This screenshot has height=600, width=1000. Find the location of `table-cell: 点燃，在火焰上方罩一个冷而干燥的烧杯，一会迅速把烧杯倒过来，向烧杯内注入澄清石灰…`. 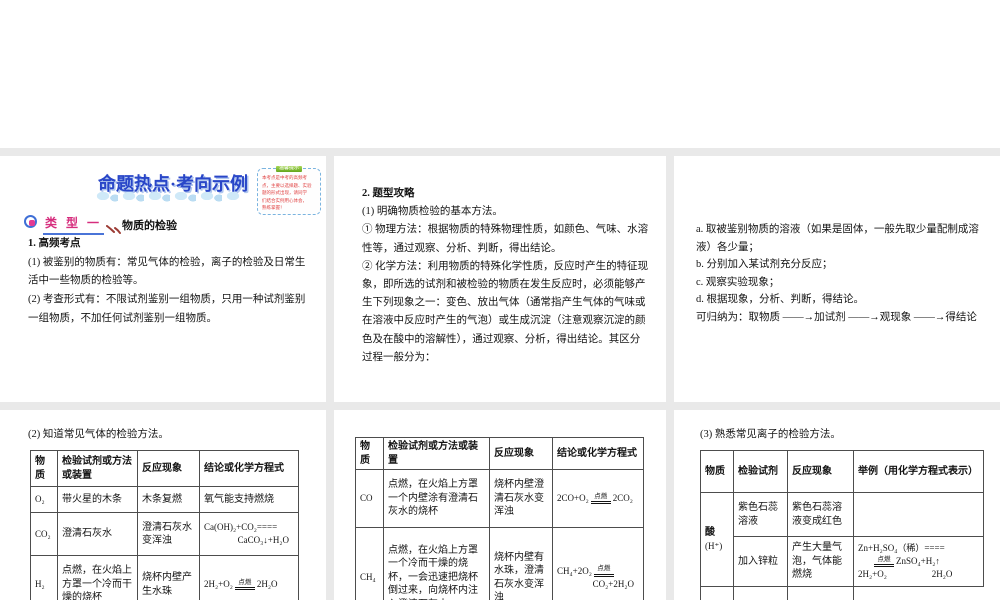

table-cell: 点燃，在火焰上方罩一个冷而干燥的烧杯，一会迅速把烧杯倒过来，向烧杯内注入澄清石灰… is located at coordinates (436, 563).